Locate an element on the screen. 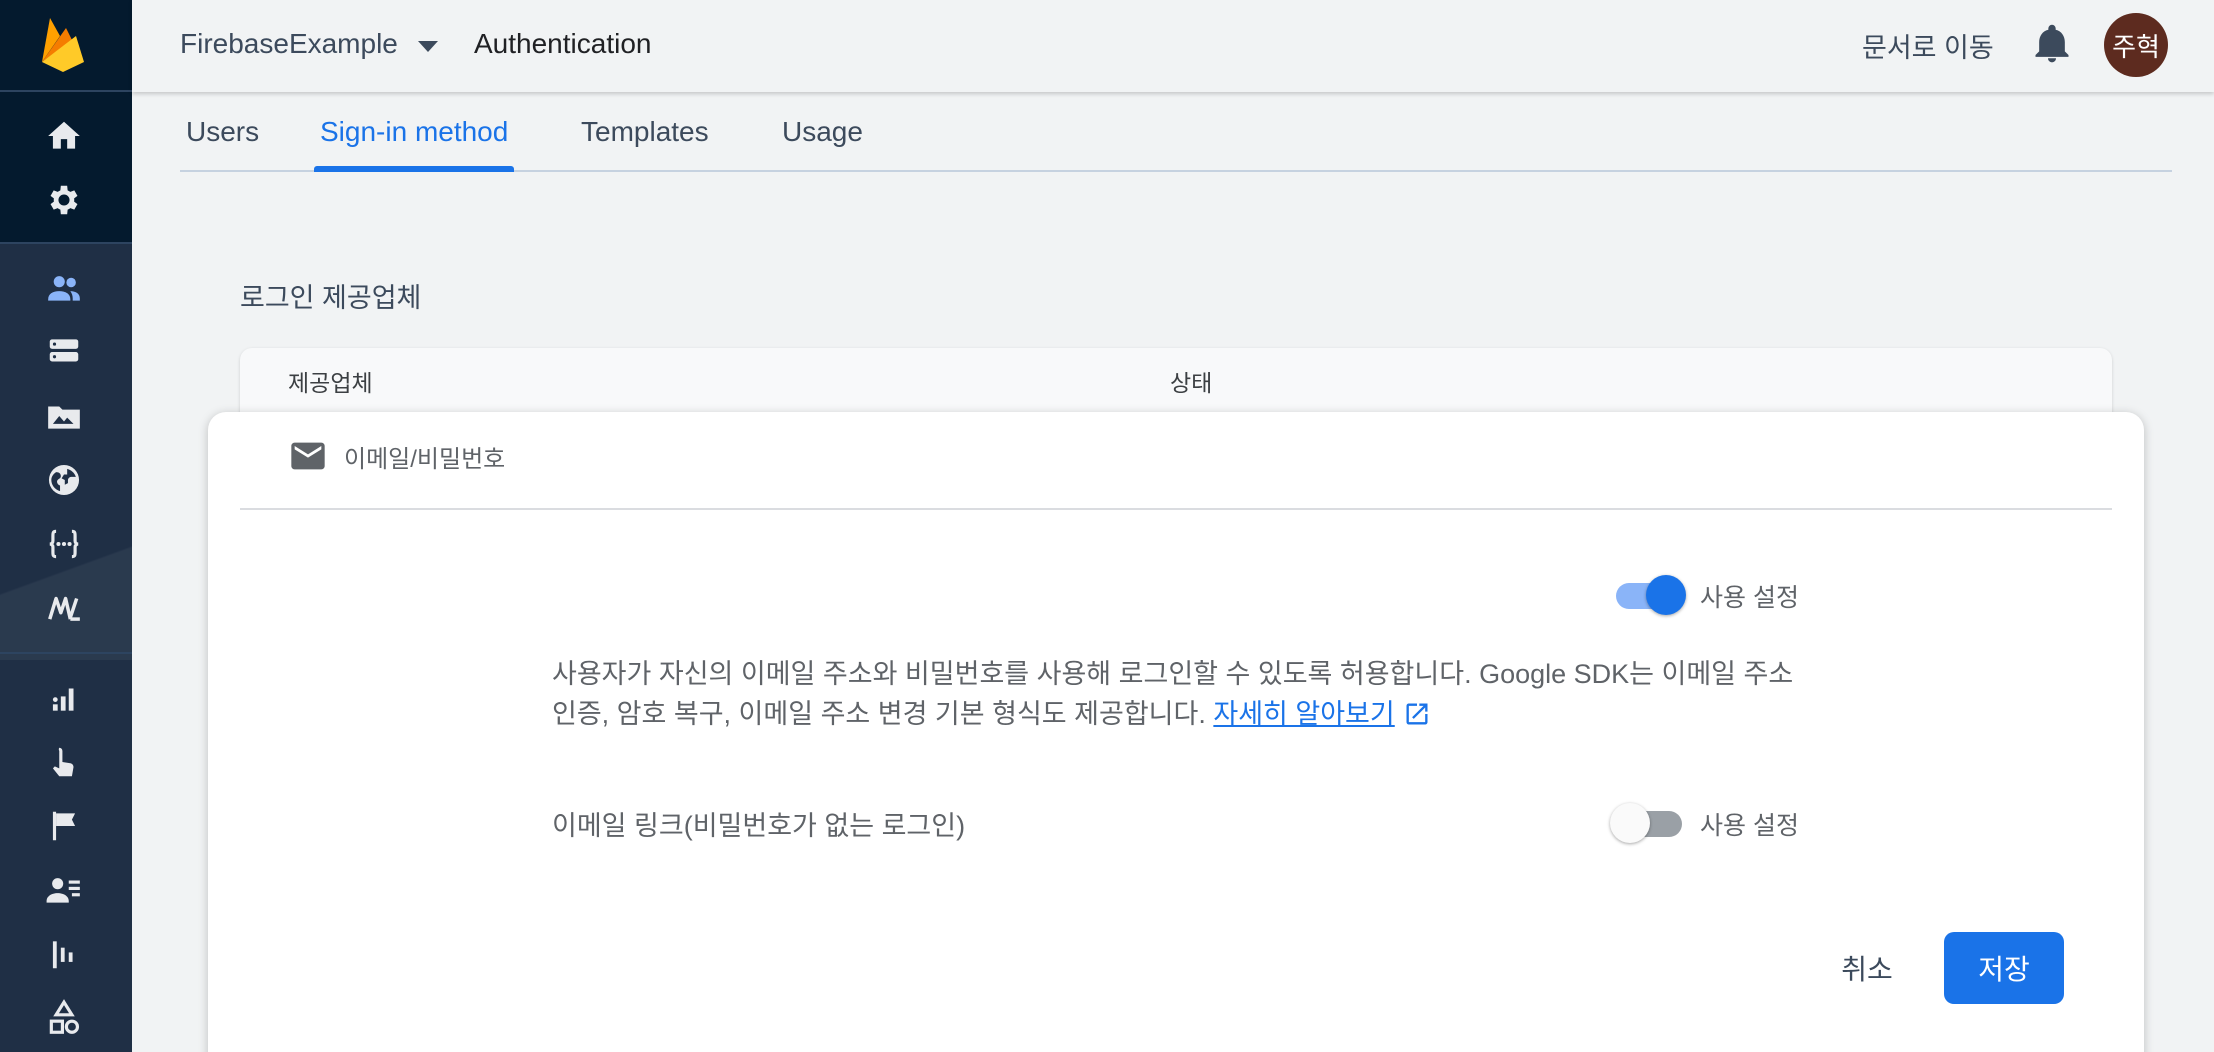 This screenshot has height=1052, width=2214. enable-email-link-toggle is located at coordinates (1646, 823).